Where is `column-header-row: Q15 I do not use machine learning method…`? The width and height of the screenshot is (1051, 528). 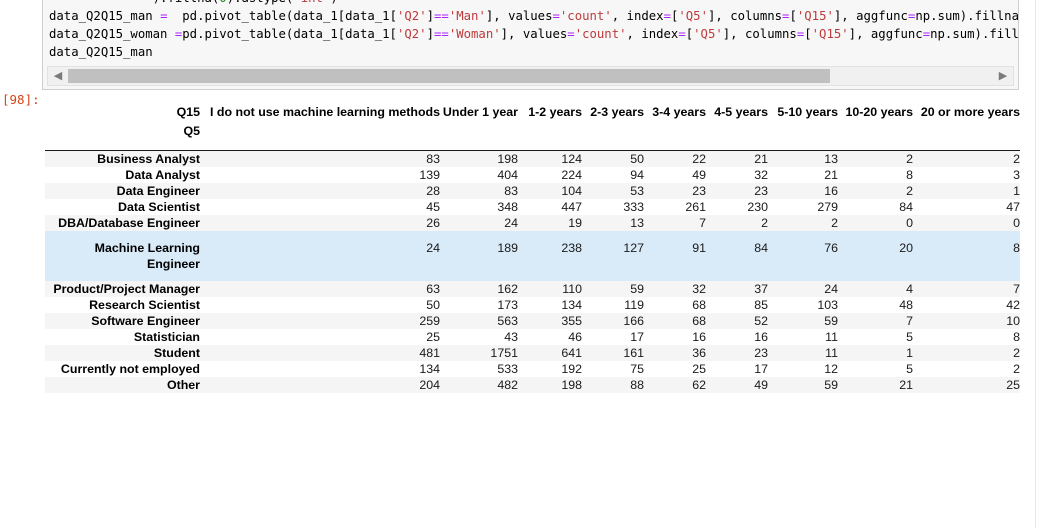 column-header-row: Q15 I do not use machine learning method… is located at coordinates (532, 112).